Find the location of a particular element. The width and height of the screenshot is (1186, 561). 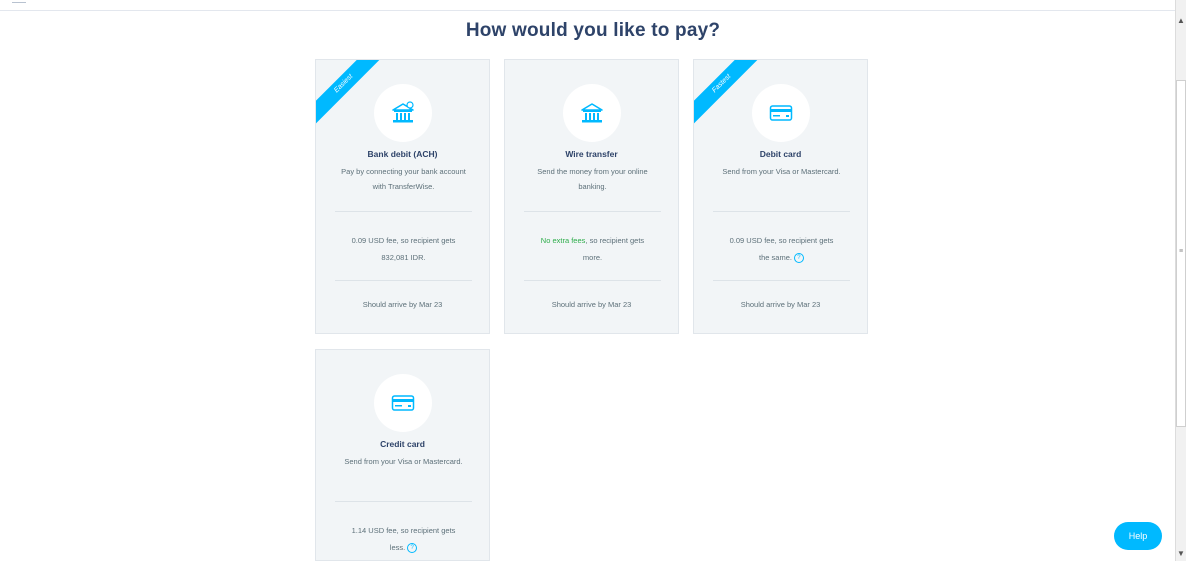

fee-line-1: No extra fees, so recipient gets is located at coordinates (592, 240).